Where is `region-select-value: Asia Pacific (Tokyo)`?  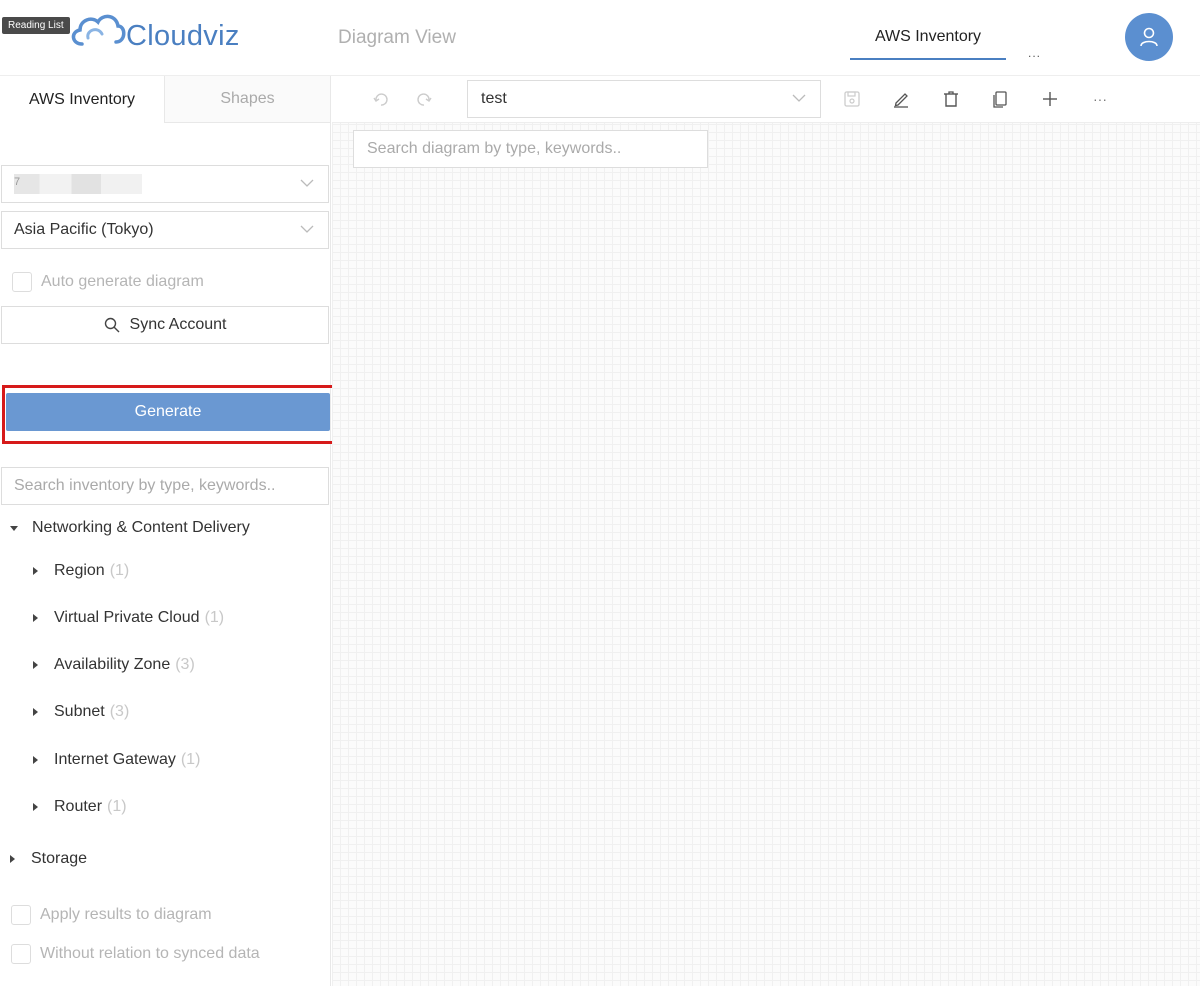
region-select-value: Asia Pacific (Tokyo) is located at coordinates (84, 229).